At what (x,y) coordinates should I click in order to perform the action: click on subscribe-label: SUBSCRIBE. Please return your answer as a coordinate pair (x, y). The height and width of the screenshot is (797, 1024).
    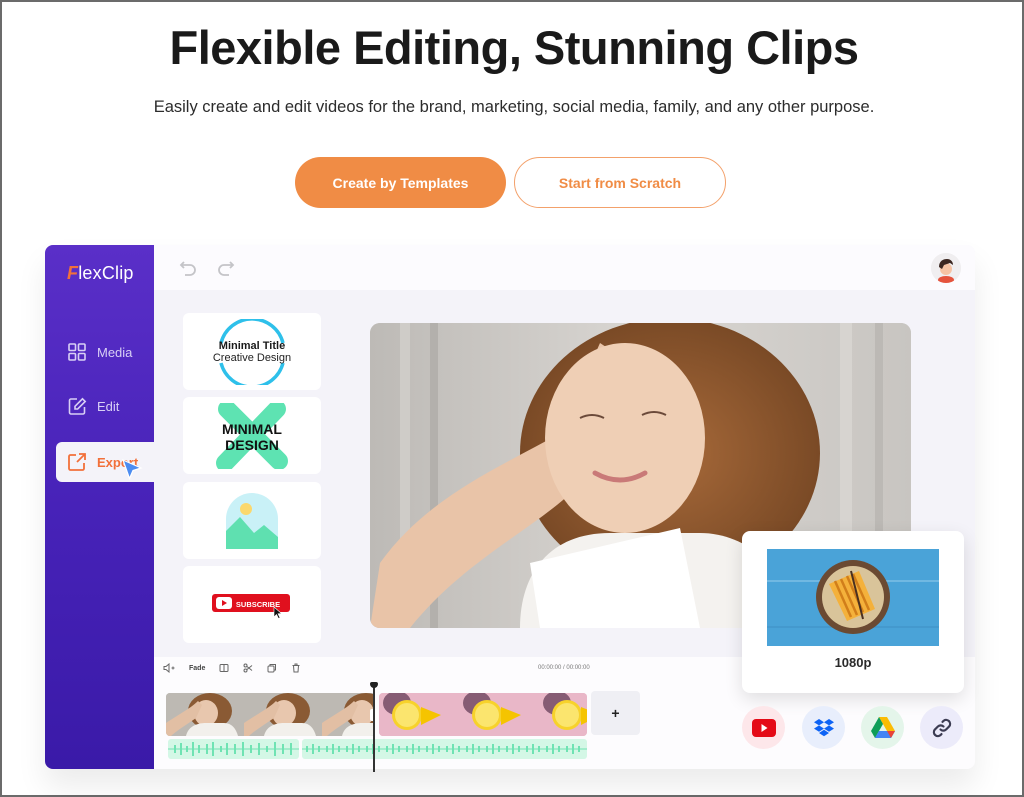
    Looking at the image, I should click on (258, 604).